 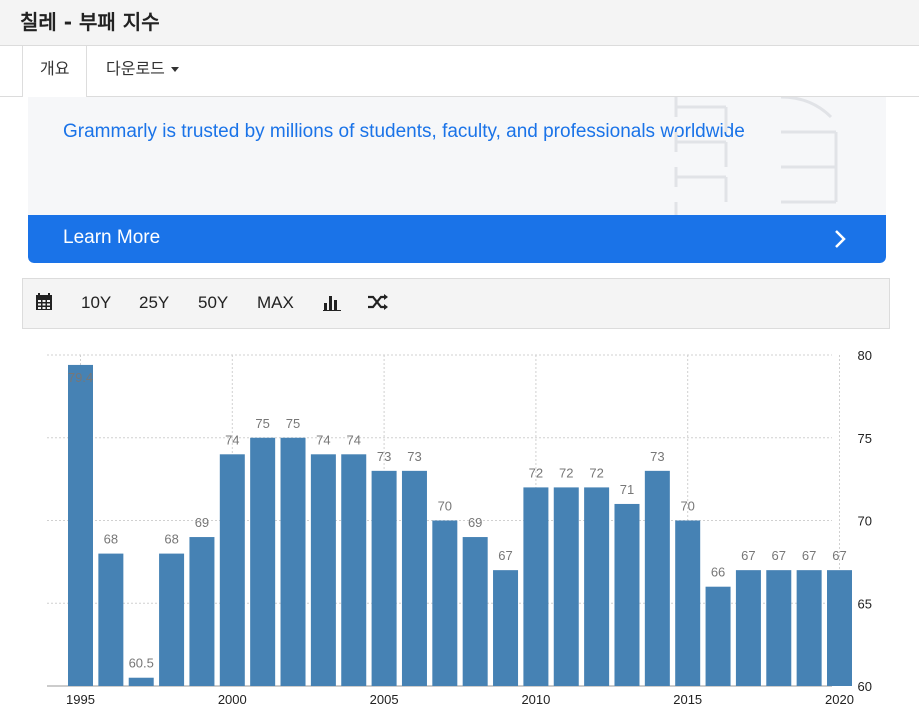 What do you see at coordinates (112, 237) in the screenshot?
I see `learn-more-label: Learn More` at bounding box center [112, 237].